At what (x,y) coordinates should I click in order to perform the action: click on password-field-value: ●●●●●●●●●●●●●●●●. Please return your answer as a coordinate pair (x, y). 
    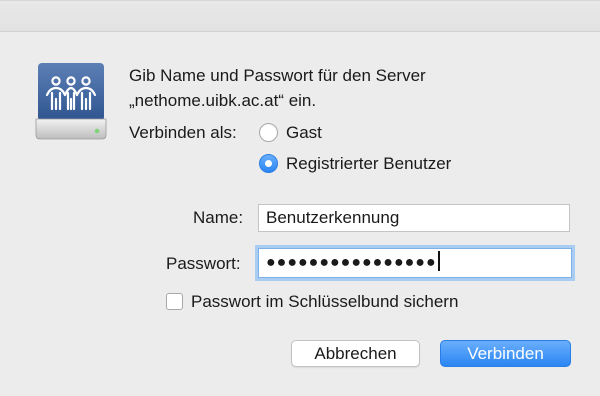
    Looking at the image, I should click on (351, 262).